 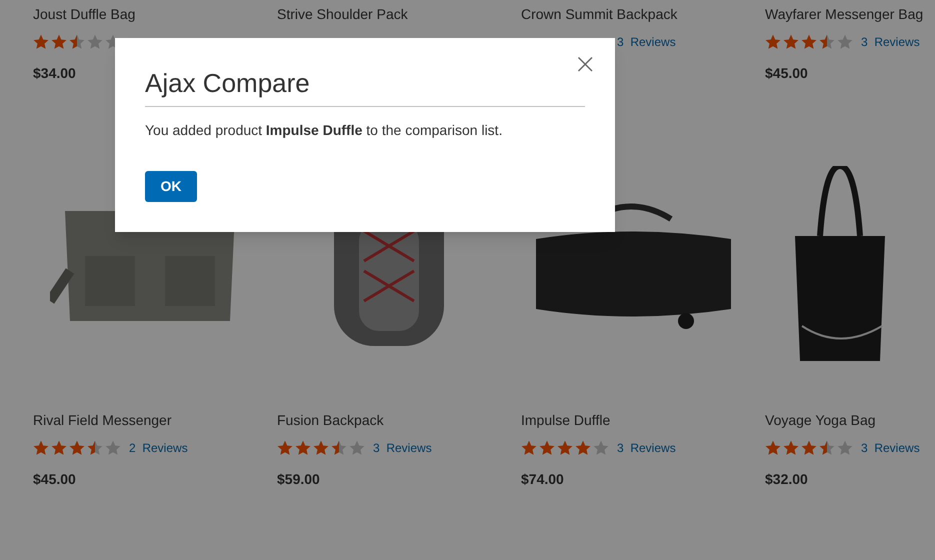 I want to click on product-name: Rival Field Messenger, so click(x=155, y=420).